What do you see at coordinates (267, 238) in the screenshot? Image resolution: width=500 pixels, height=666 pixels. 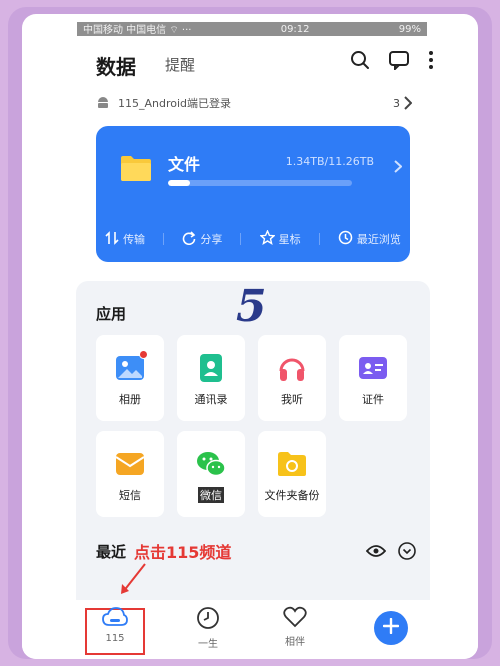 I see `star-icon` at bounding box center [267, 238].